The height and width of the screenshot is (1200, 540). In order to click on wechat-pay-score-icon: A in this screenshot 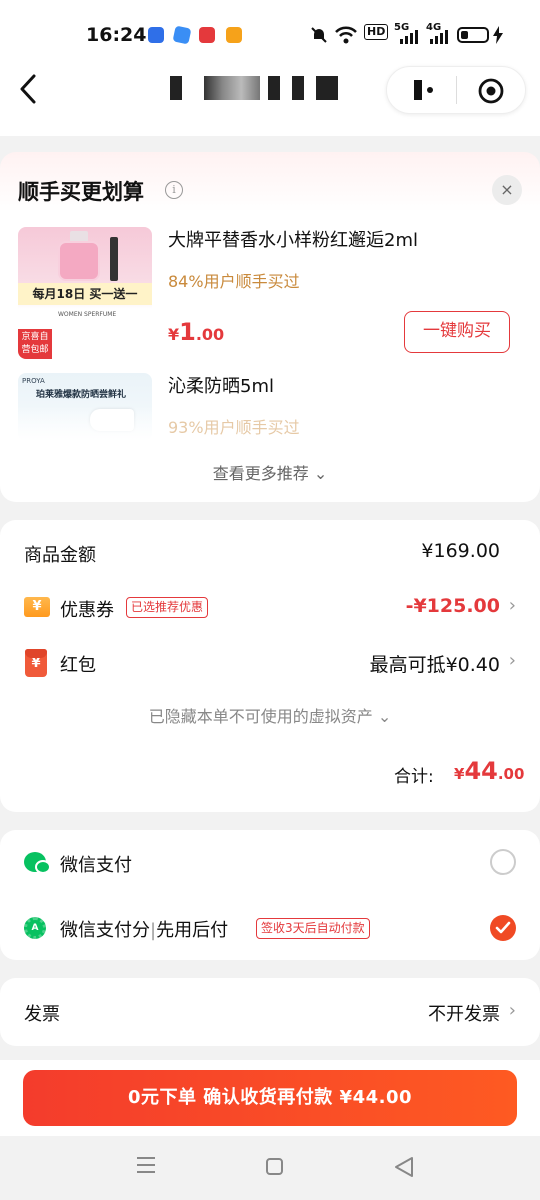, I will do `click(35, 928)`.